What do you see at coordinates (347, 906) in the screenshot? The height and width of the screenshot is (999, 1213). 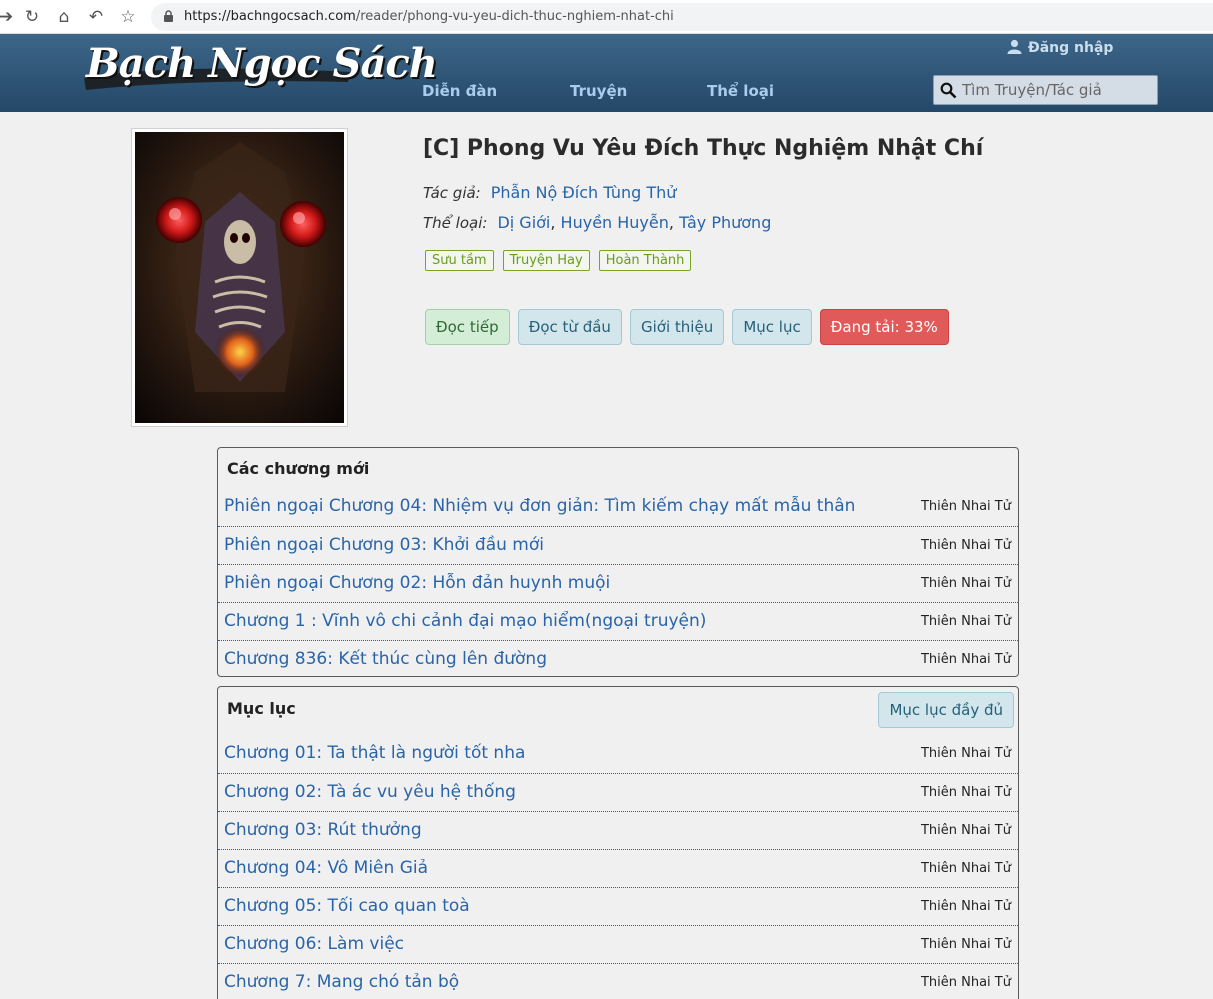 I see `chapter-link: Chương 05: Tối cao quan toà` at bounding box center [347, 906].